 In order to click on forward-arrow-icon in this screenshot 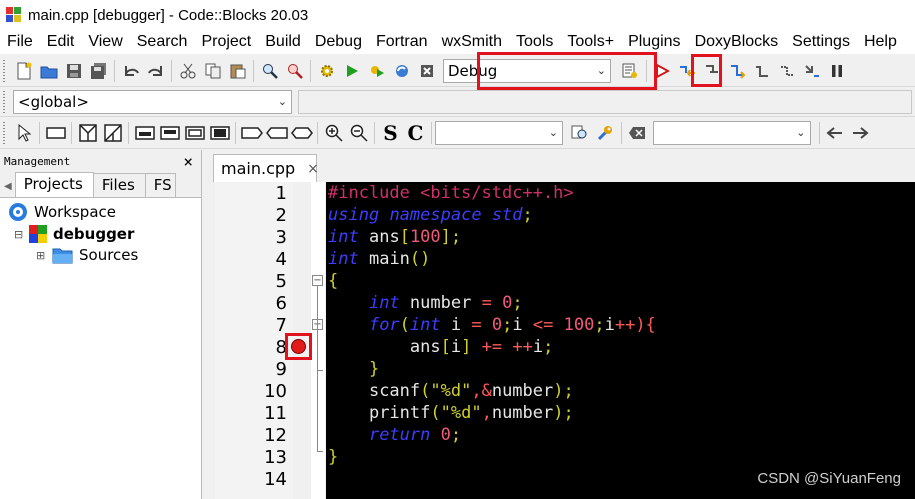, I will do `click(860, 133)`.